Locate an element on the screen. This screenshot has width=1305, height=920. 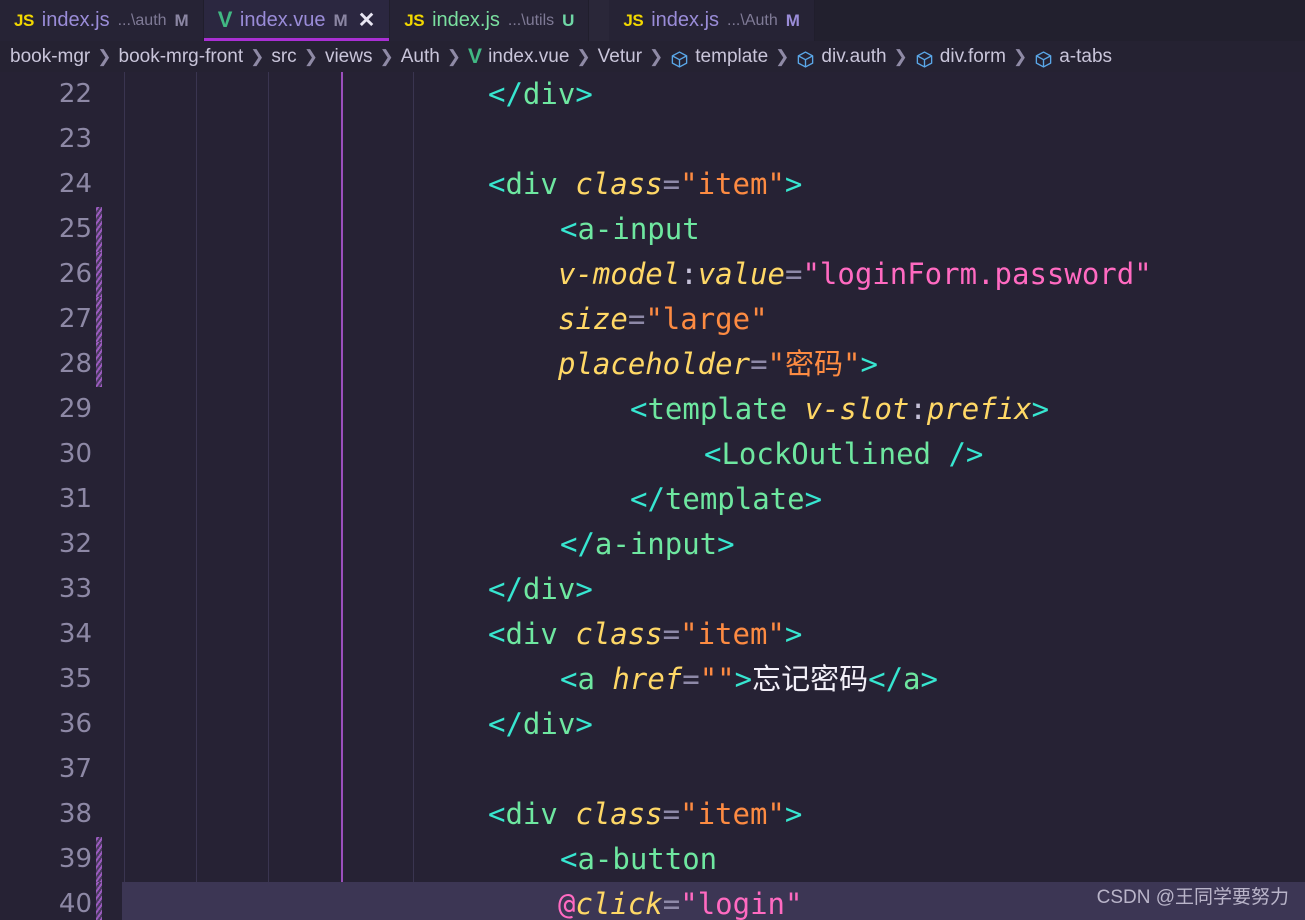
token: class is located at coordinates (619, 814).